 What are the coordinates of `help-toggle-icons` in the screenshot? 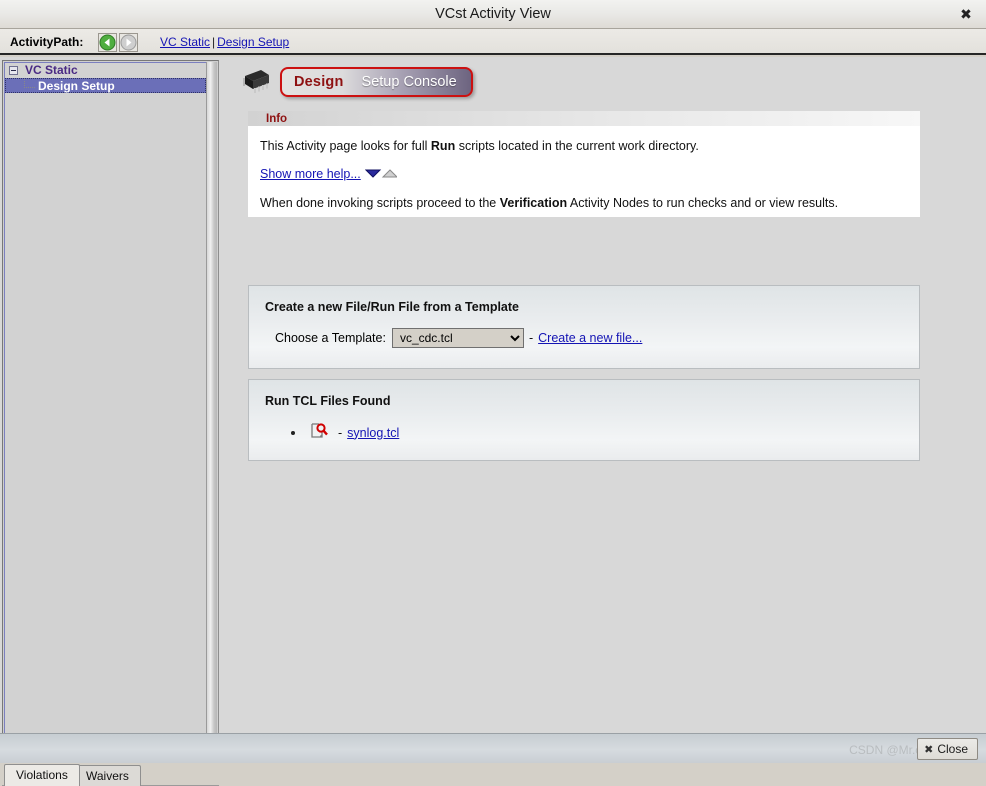 It's located at (381, 175).